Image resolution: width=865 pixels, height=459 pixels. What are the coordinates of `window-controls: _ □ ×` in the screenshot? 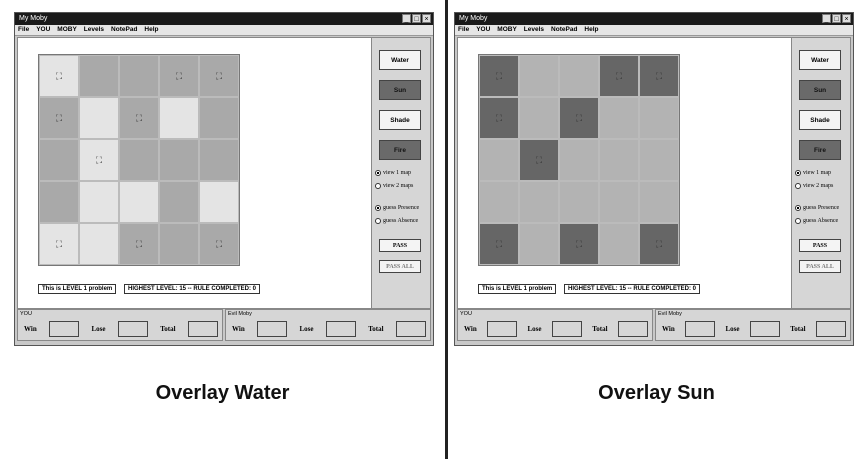 It's located at (416, 18).